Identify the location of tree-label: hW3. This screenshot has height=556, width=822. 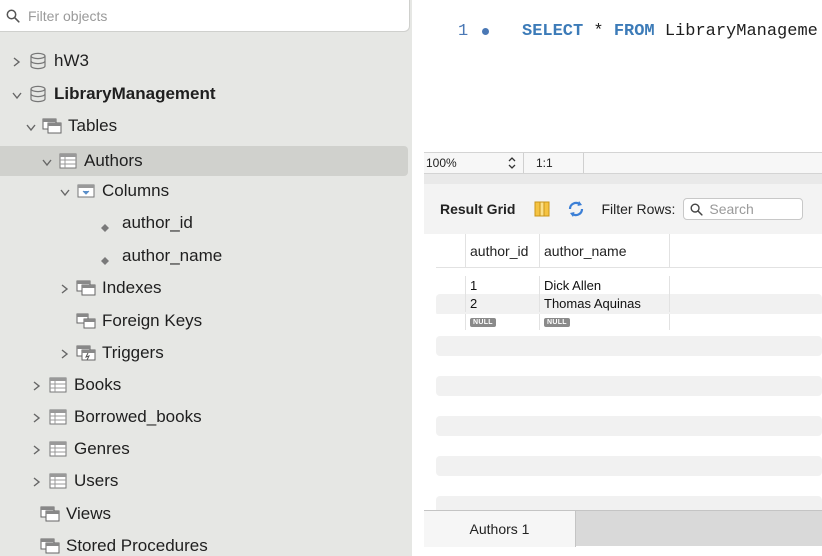
(71, 60).